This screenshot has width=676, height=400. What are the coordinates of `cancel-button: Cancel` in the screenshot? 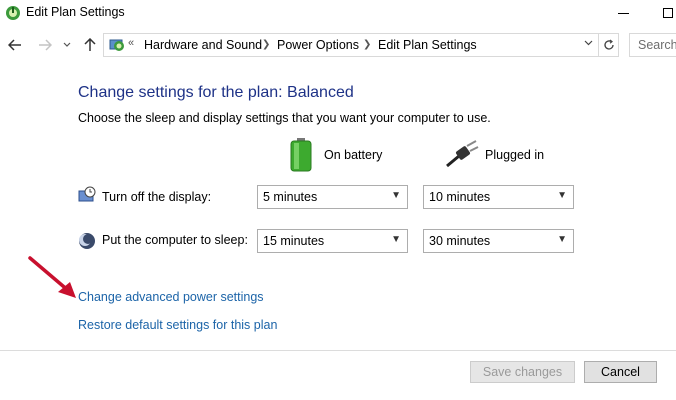 It's located at (620, 372).